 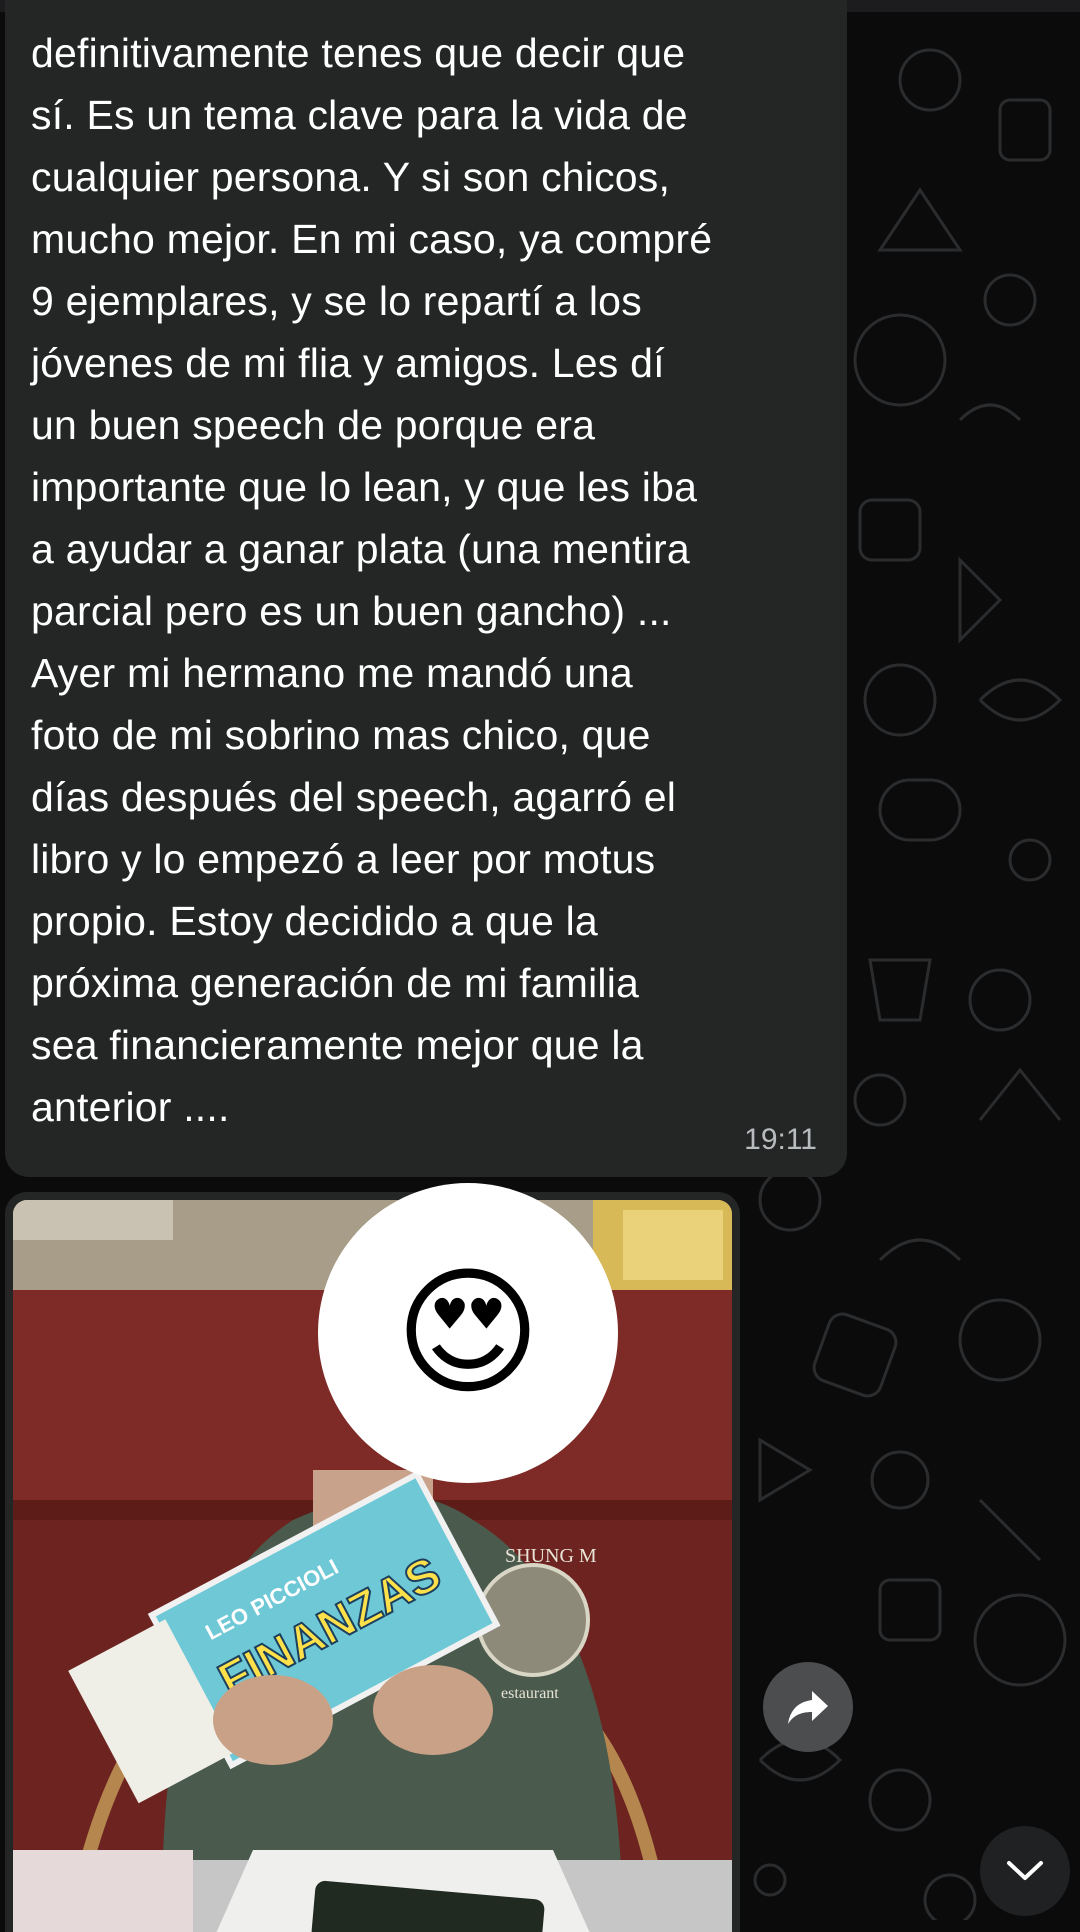 I want to click on emoji-sticker: 😍, so click(x=468, y=1333).